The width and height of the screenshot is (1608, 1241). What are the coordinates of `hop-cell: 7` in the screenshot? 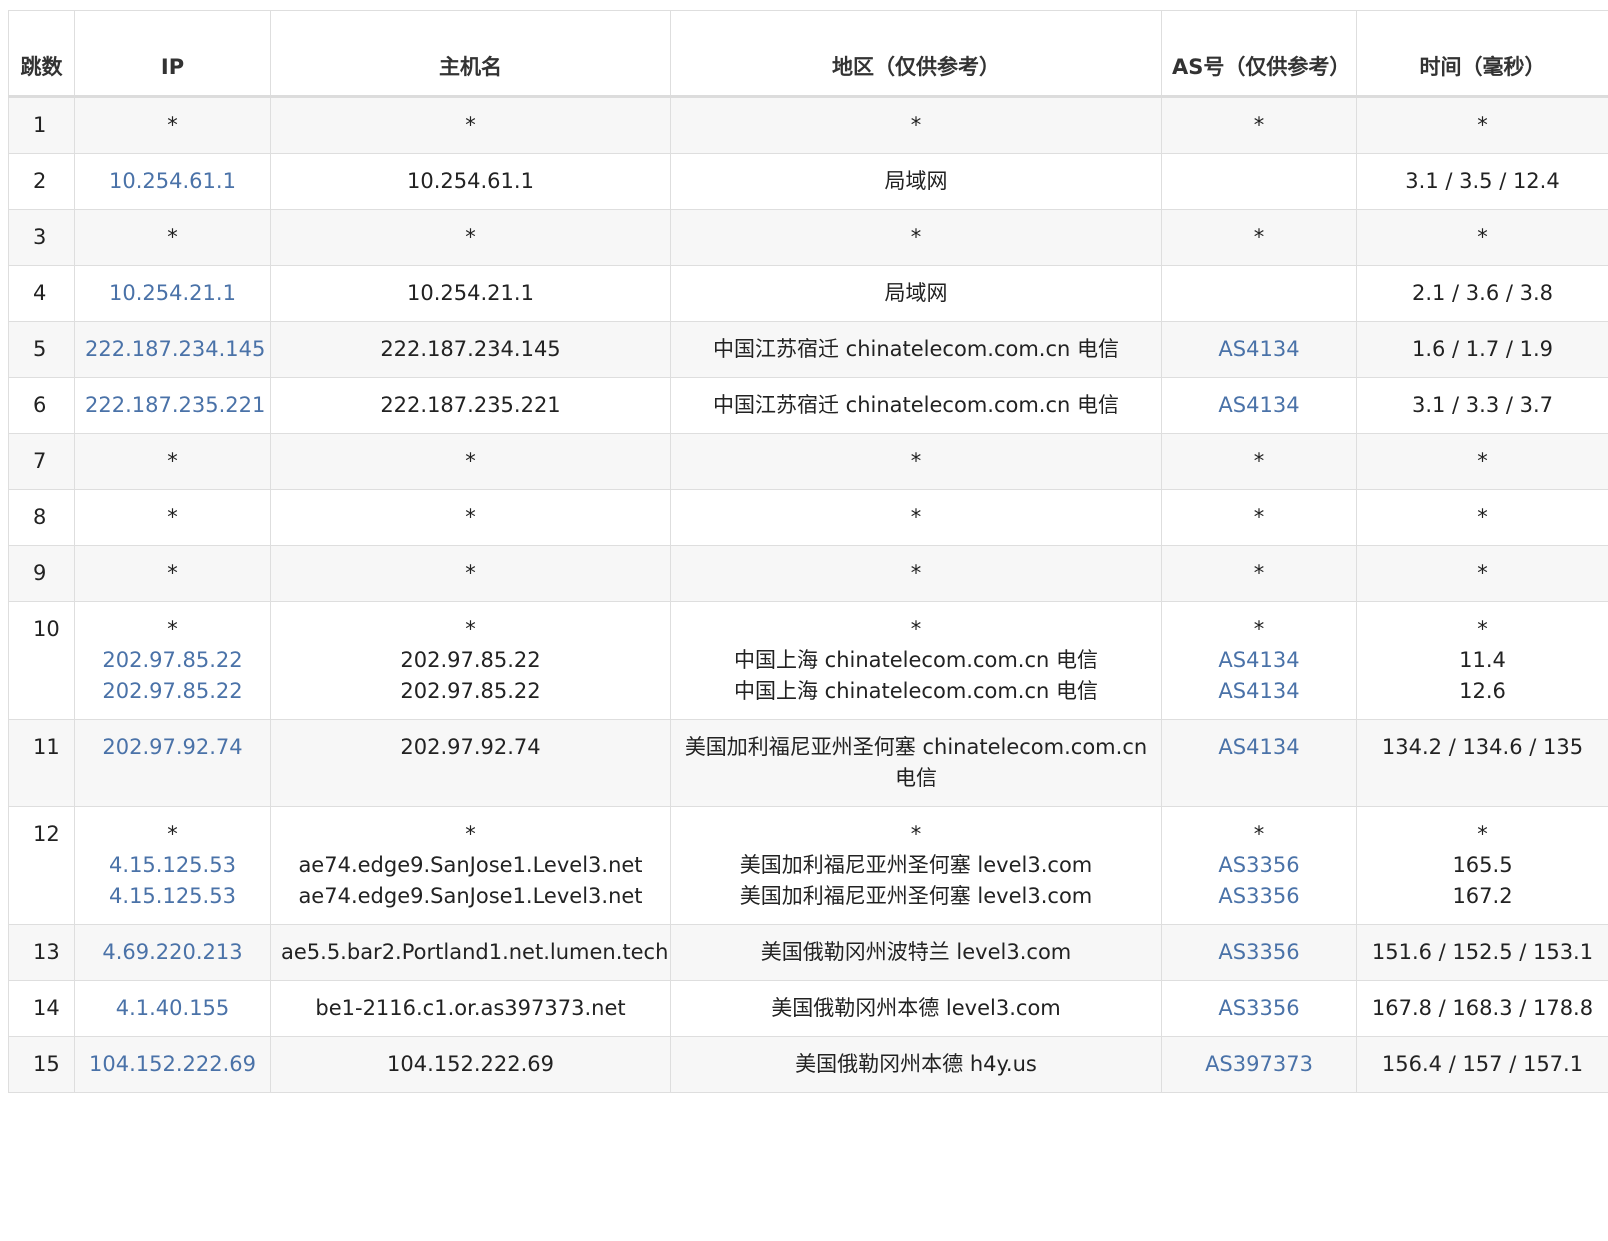 It's located at (41, 461).